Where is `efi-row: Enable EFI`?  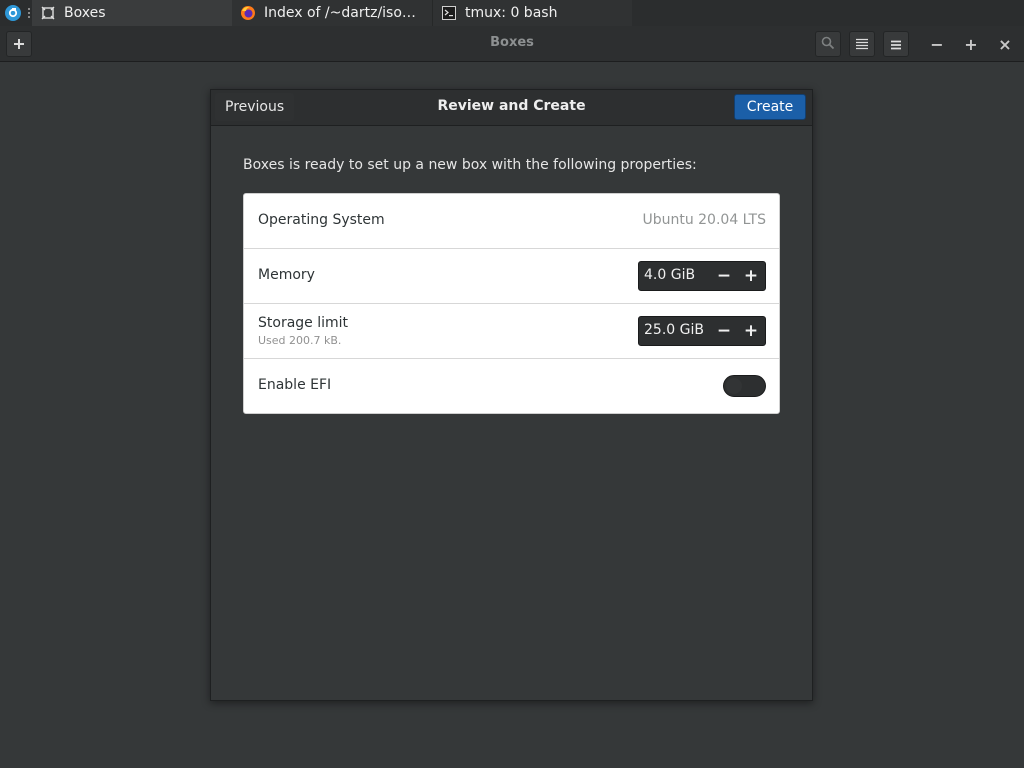
efi-row: Enable EFI is located at coordinates (511, 386).